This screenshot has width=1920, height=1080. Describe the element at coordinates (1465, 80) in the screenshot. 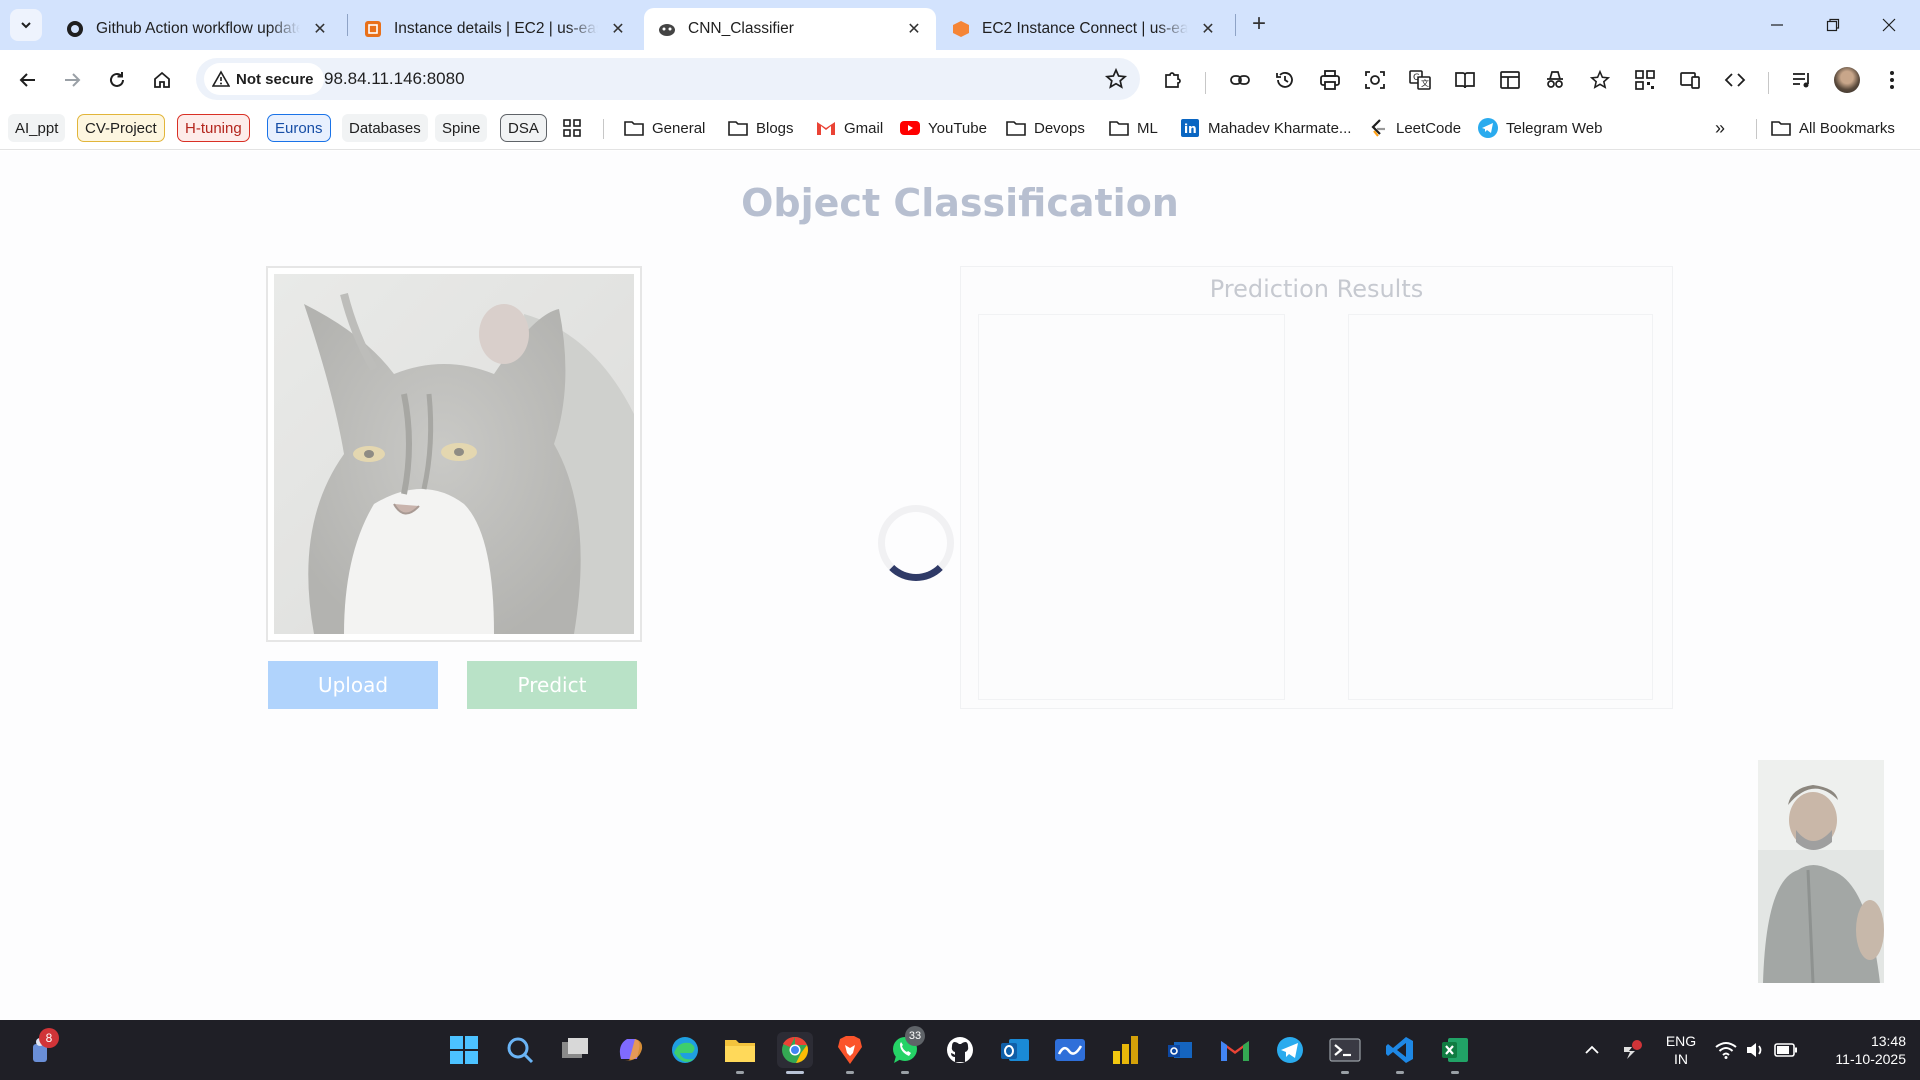

I see `reading-mode-button` at that location.